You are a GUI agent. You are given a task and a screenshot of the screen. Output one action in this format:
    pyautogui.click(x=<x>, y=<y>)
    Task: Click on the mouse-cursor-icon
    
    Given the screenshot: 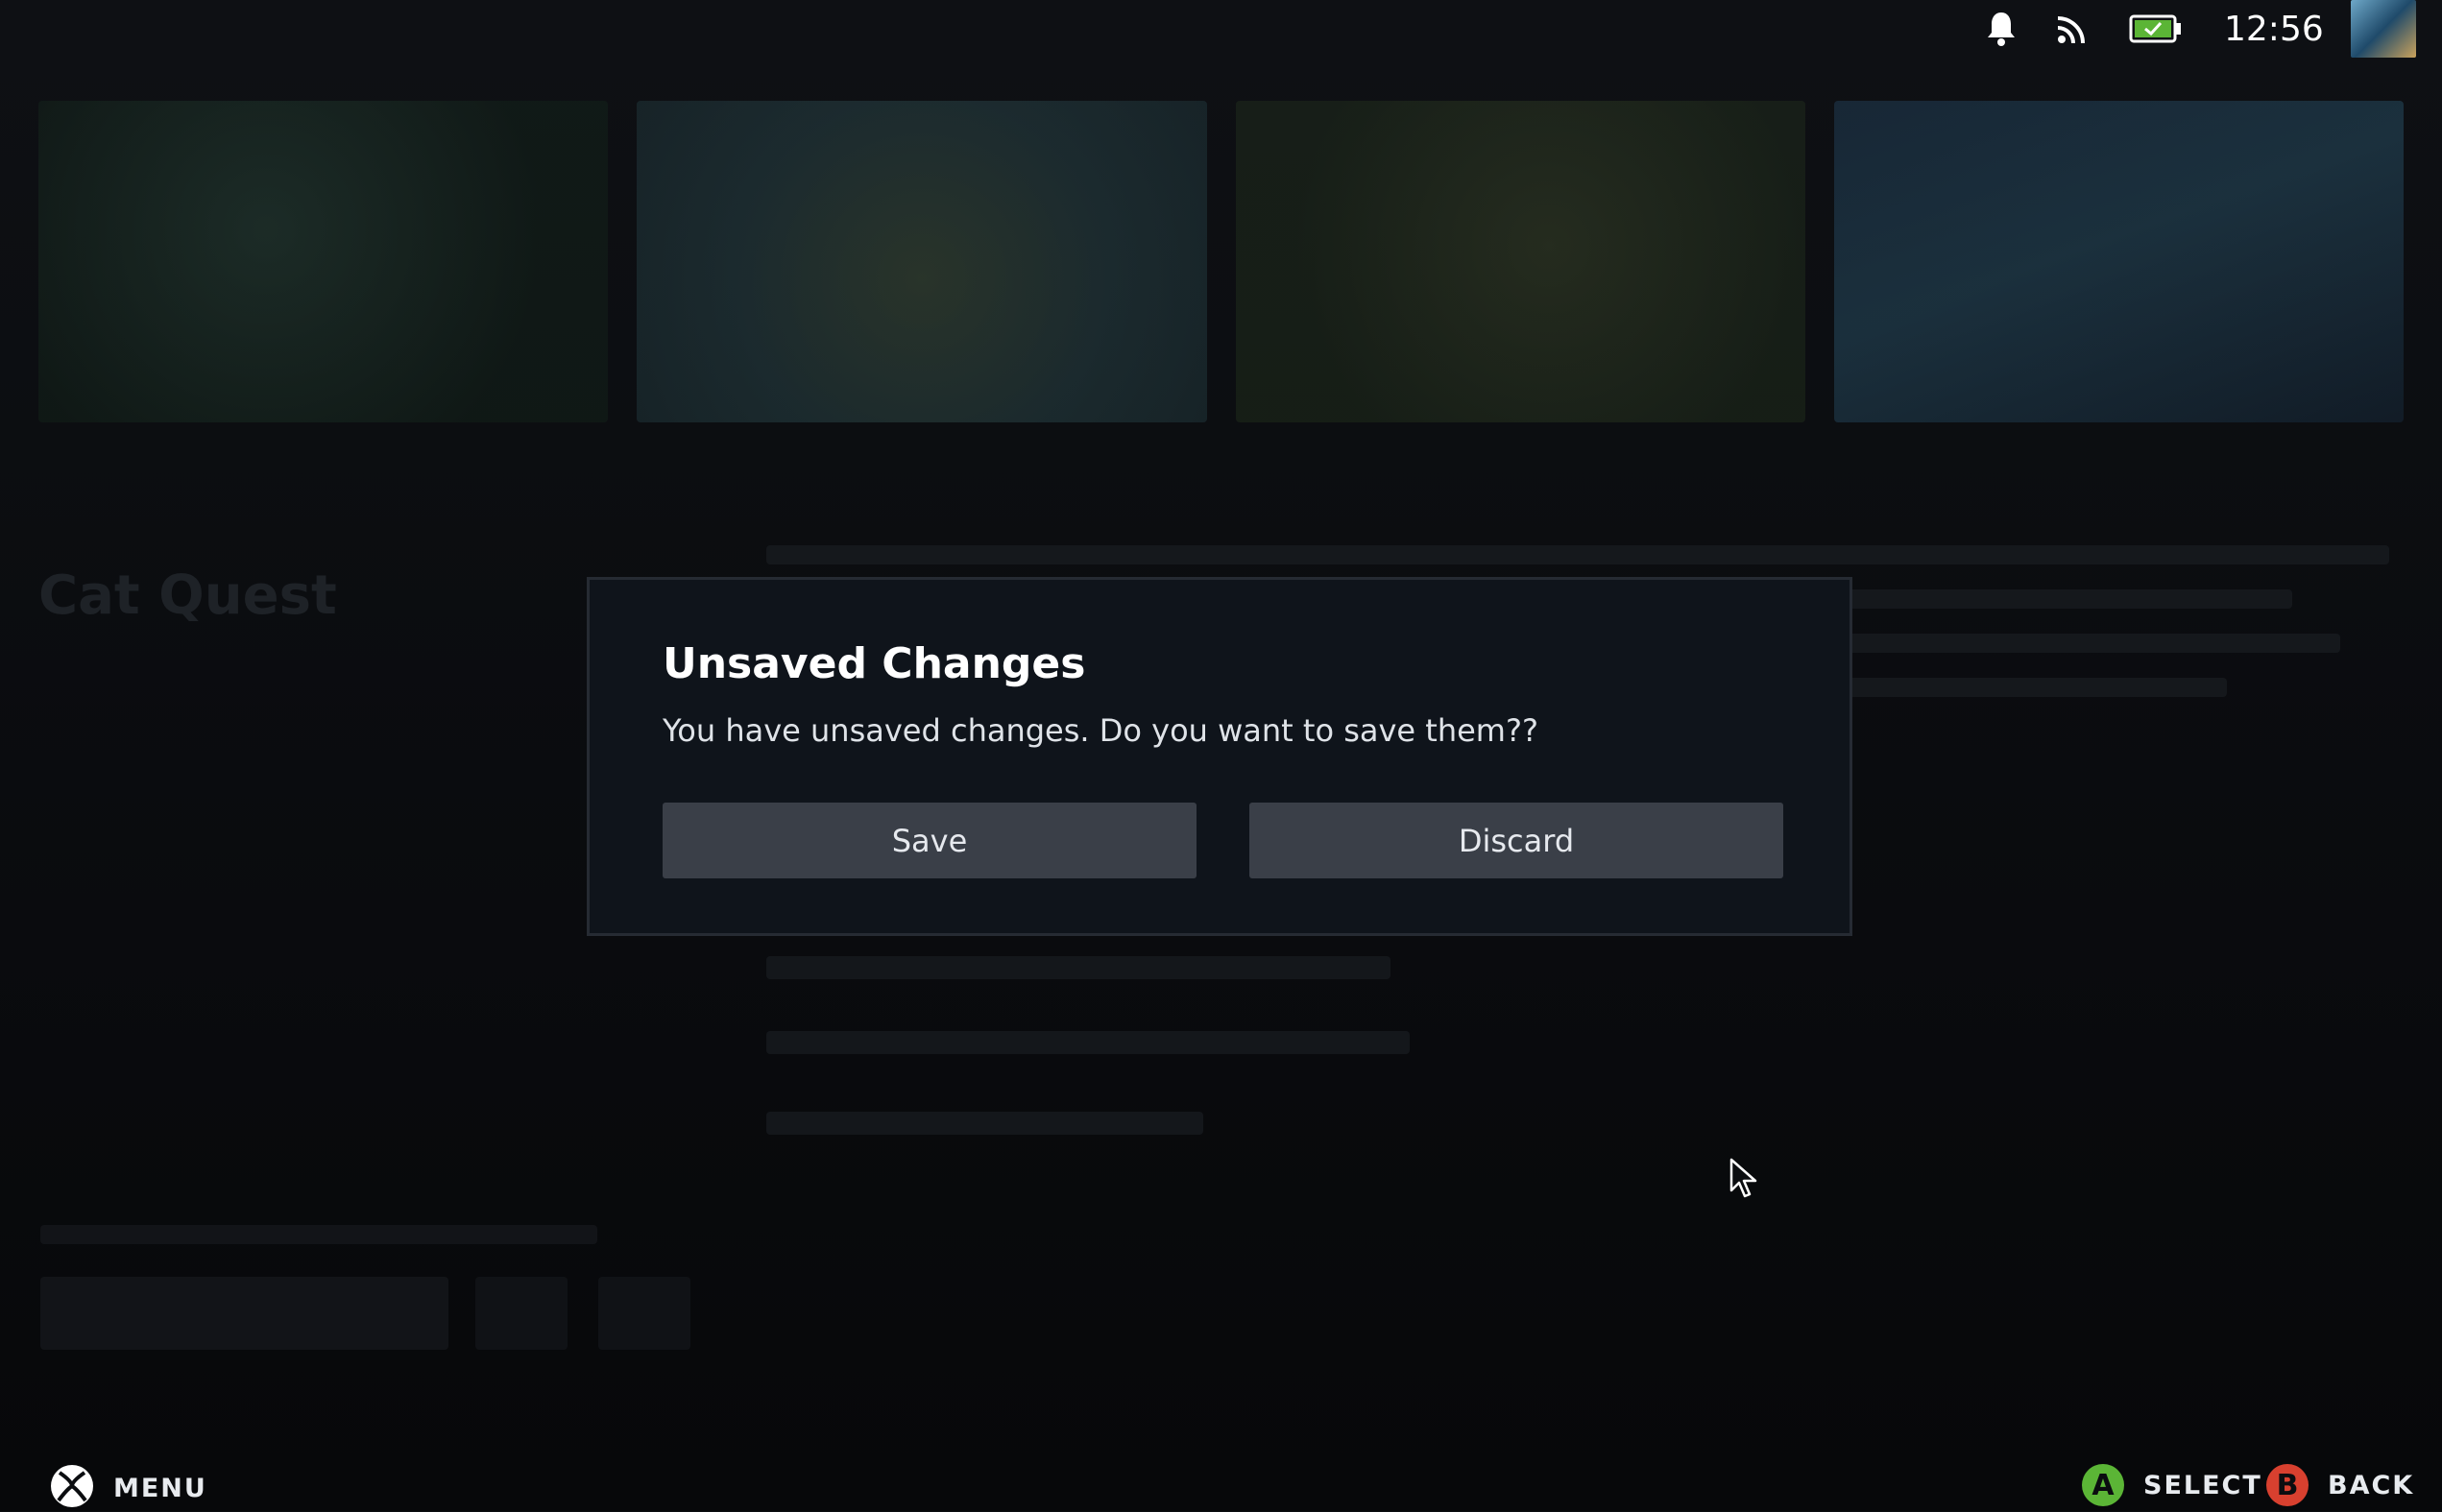 What is the action you would take?
    pyautogui.click(x=1744, y=1181)
    